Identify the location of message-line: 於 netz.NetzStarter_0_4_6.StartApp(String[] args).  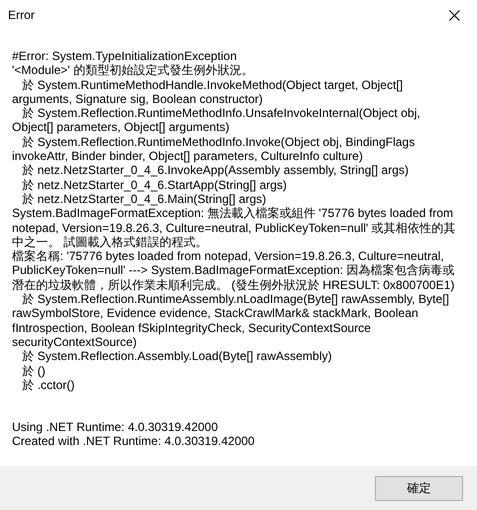
(154, 185).